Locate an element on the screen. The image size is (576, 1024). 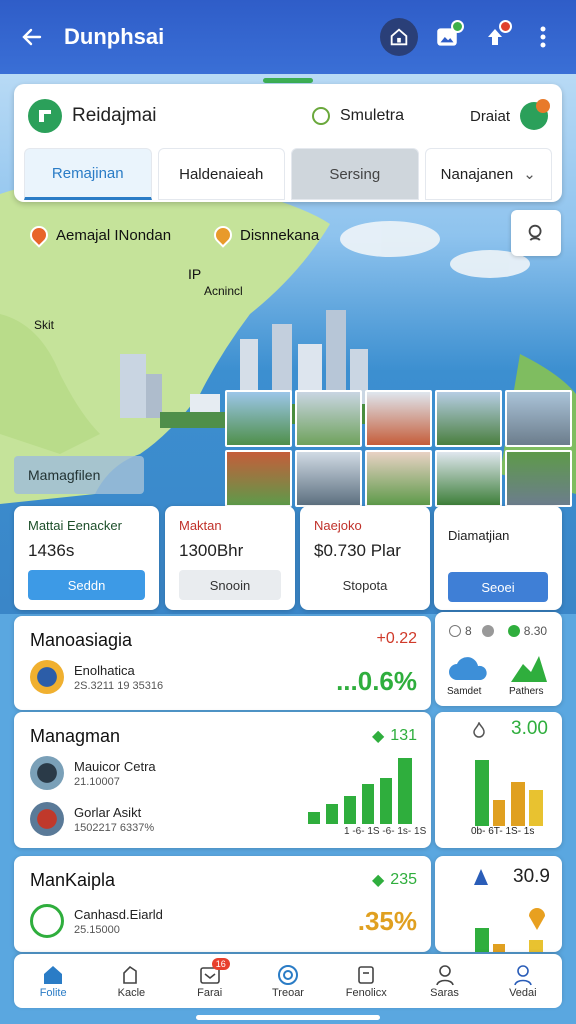
stat-card-1: Mattai Eenacker 1436s Seddn is located at coordinates (86, 558).